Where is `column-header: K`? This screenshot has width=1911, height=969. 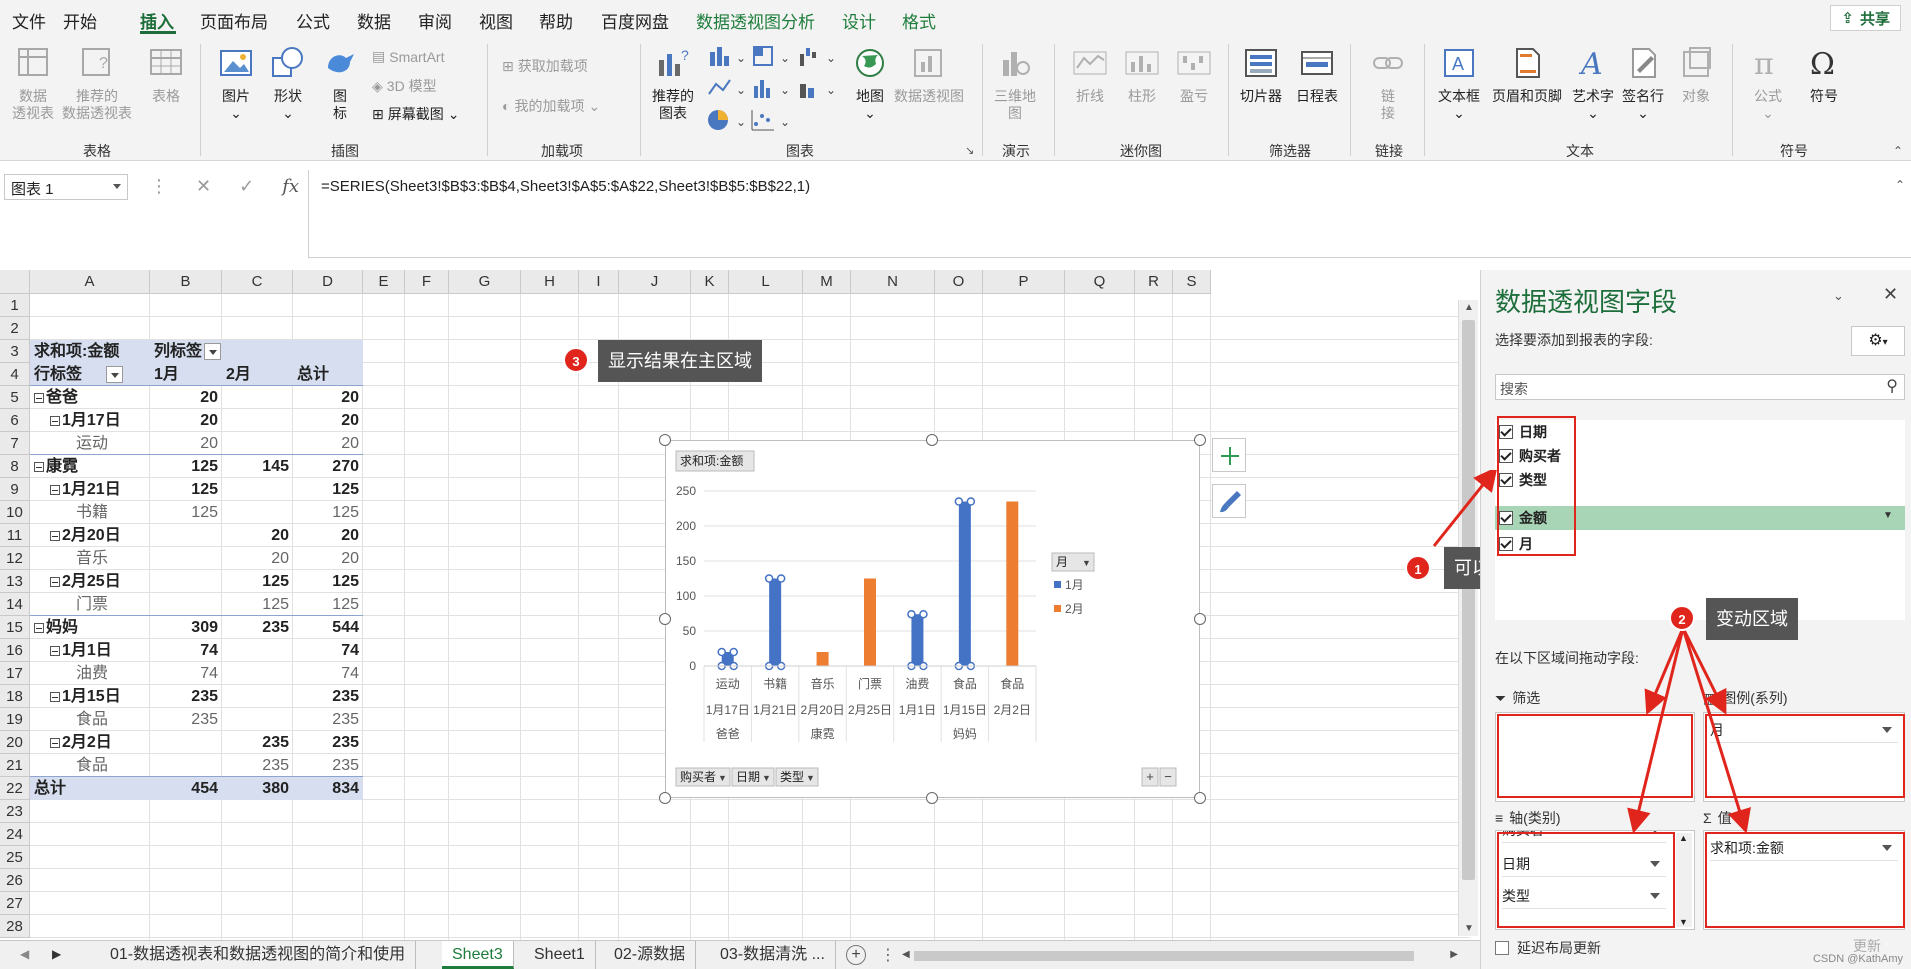
column-header: K is located at coordinates (710, 282).